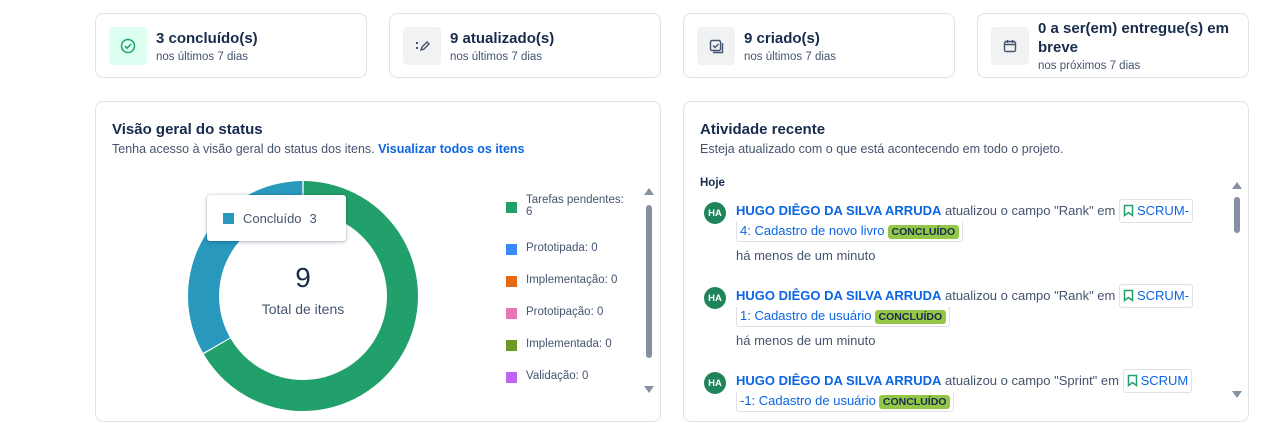 Image resolution: width=1268 pixels, height=422 pixels. What do you see at coordinates (207, 38) in the screenshot?
I see `stat-value: 3 concluído(s)` at bounding box center [207, 38].